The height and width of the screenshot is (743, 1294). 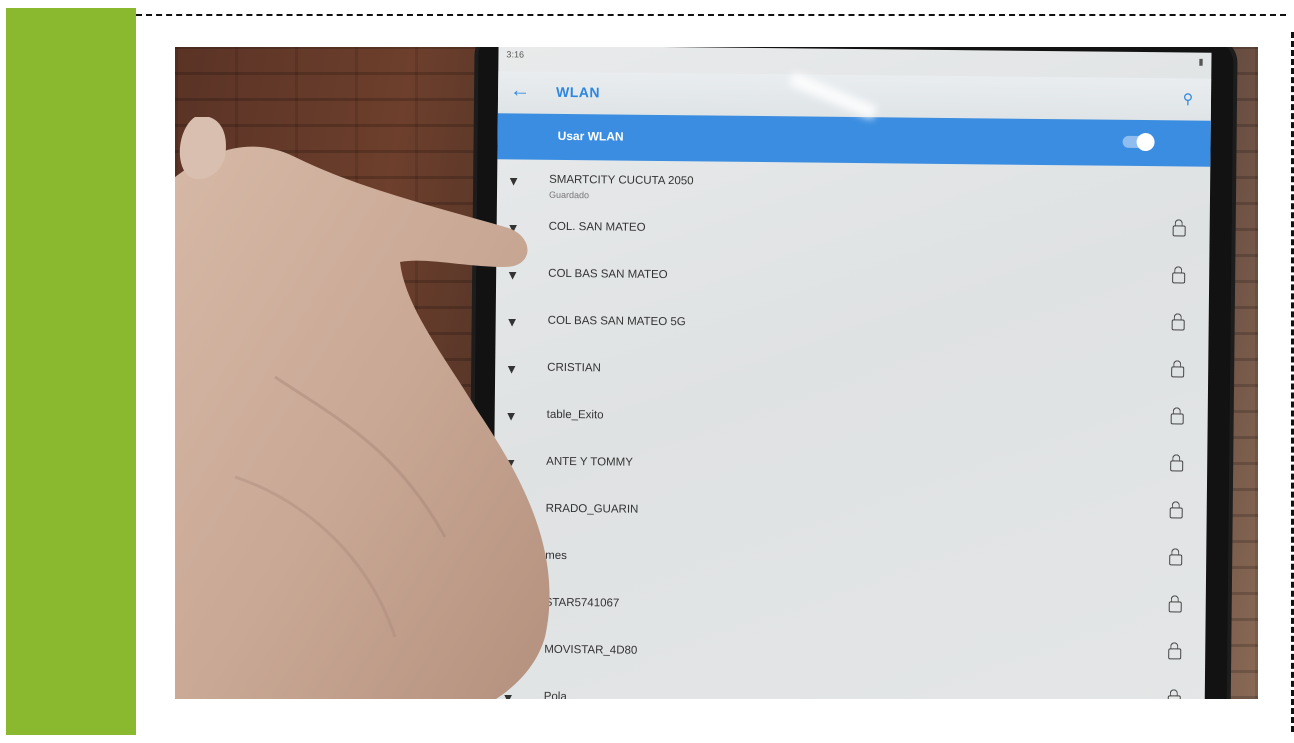 What do you see at coordinates (849, 562) in the screenshot?
I see `network-item: ▼mes` at bounding box center [849, 562].